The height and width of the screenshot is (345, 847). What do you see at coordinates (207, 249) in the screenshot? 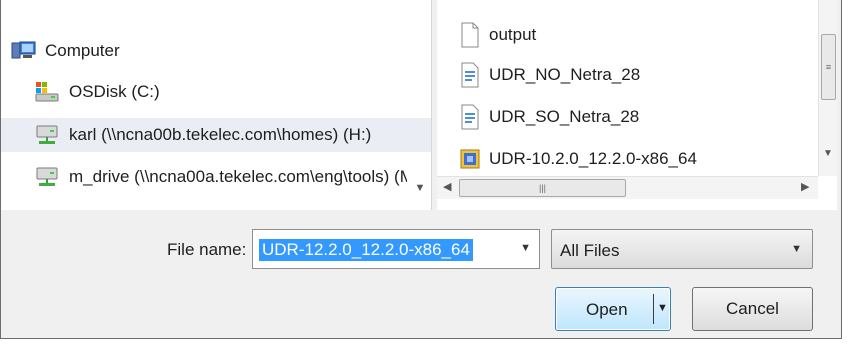
I see `filename-label: File name:` at bounding box center [207, 249].